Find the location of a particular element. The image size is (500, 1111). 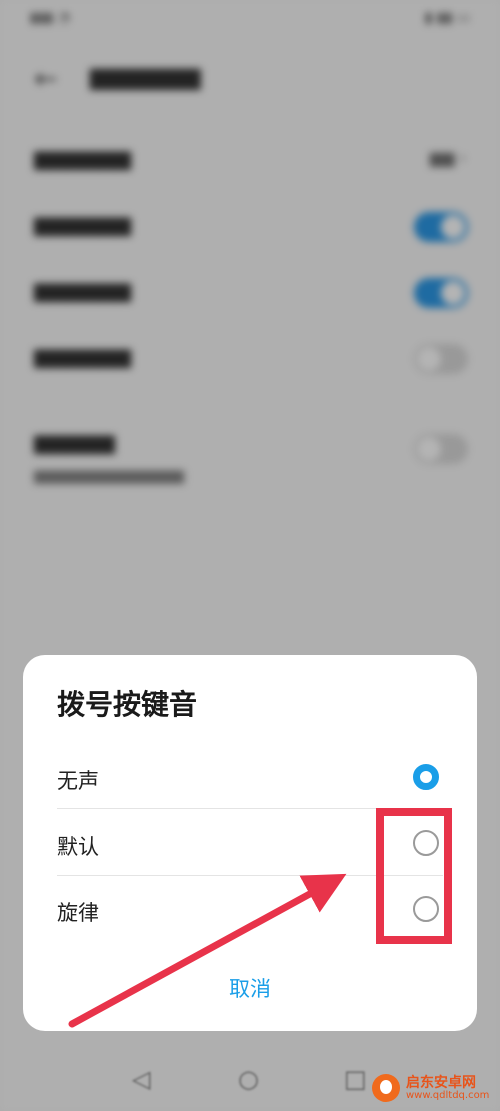

option-label: 默认 is located at coordinates (78, 847).